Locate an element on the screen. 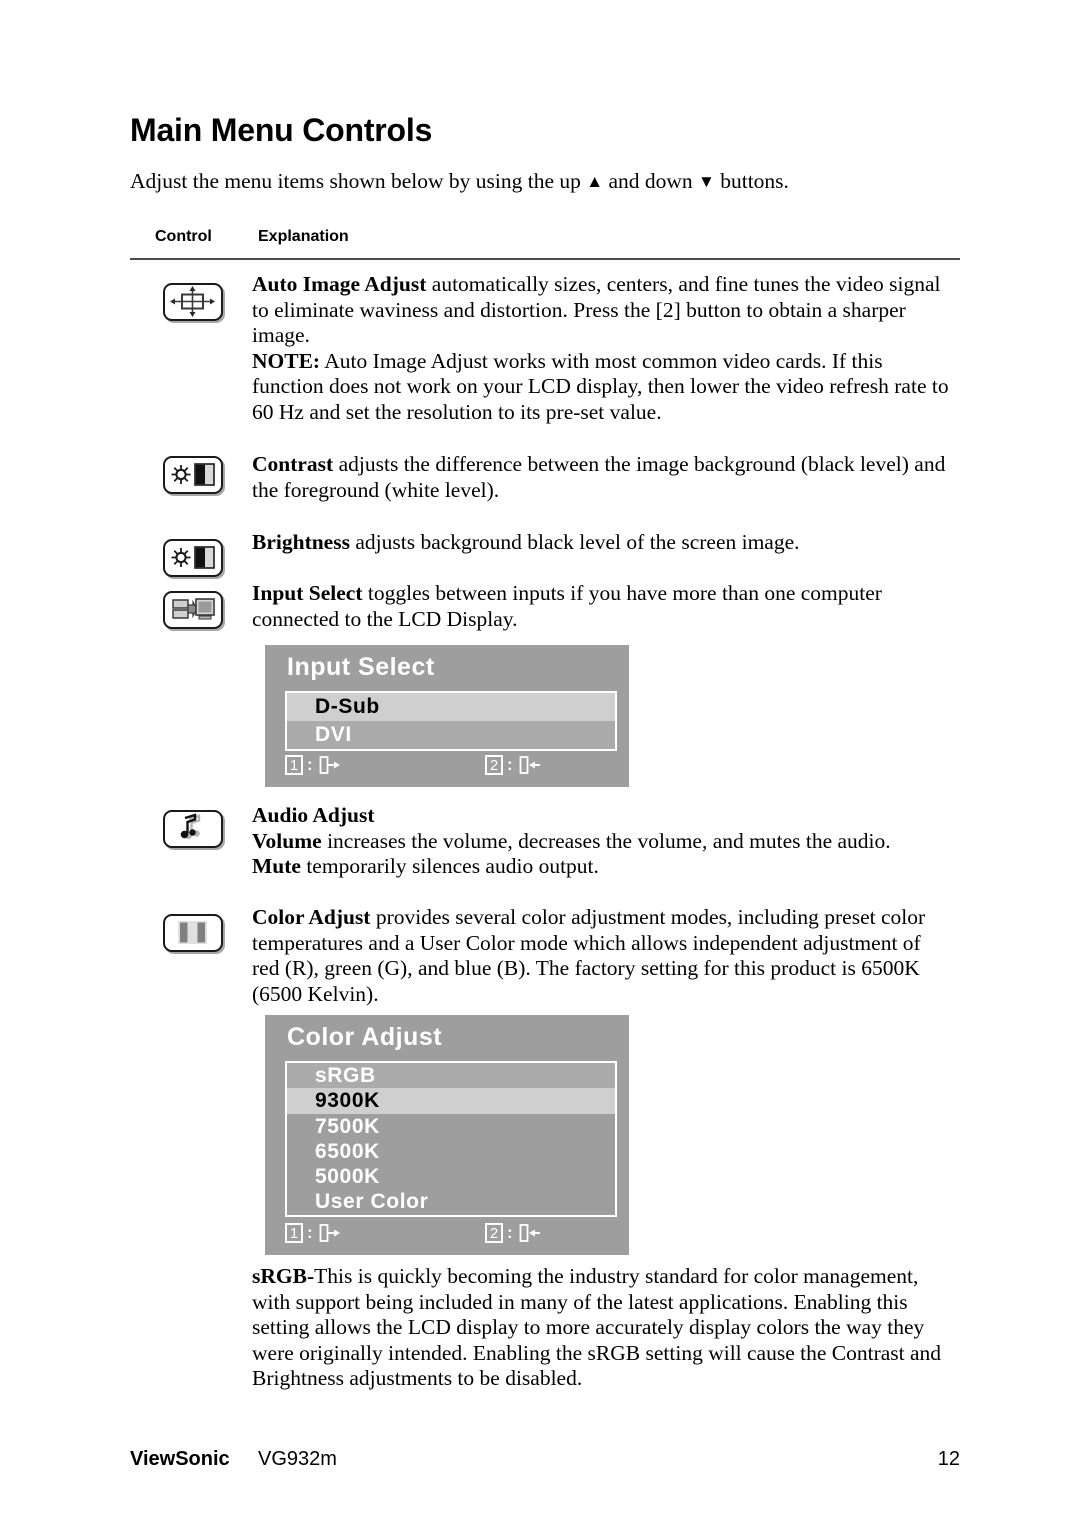 The image size is (1080, 1528). term-brightness: Brightness is located at coordinates (301, 542).